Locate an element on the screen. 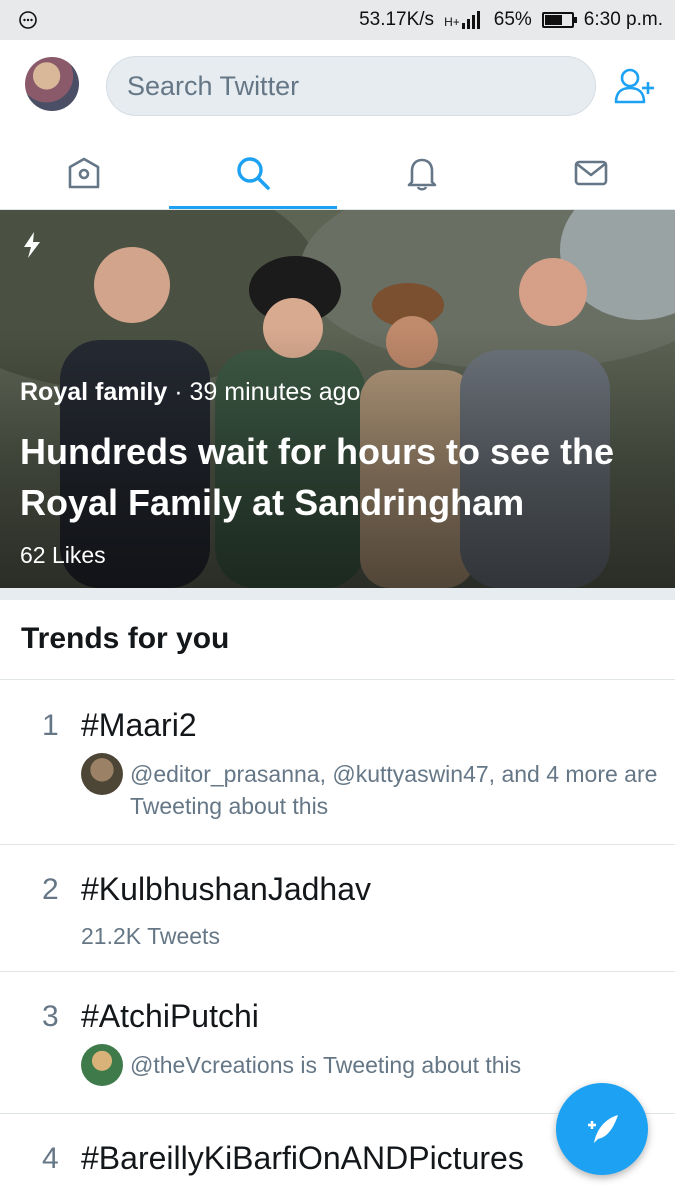 This screenshot has width=675, height=1200. search-input is located at coordinates (351, 86).